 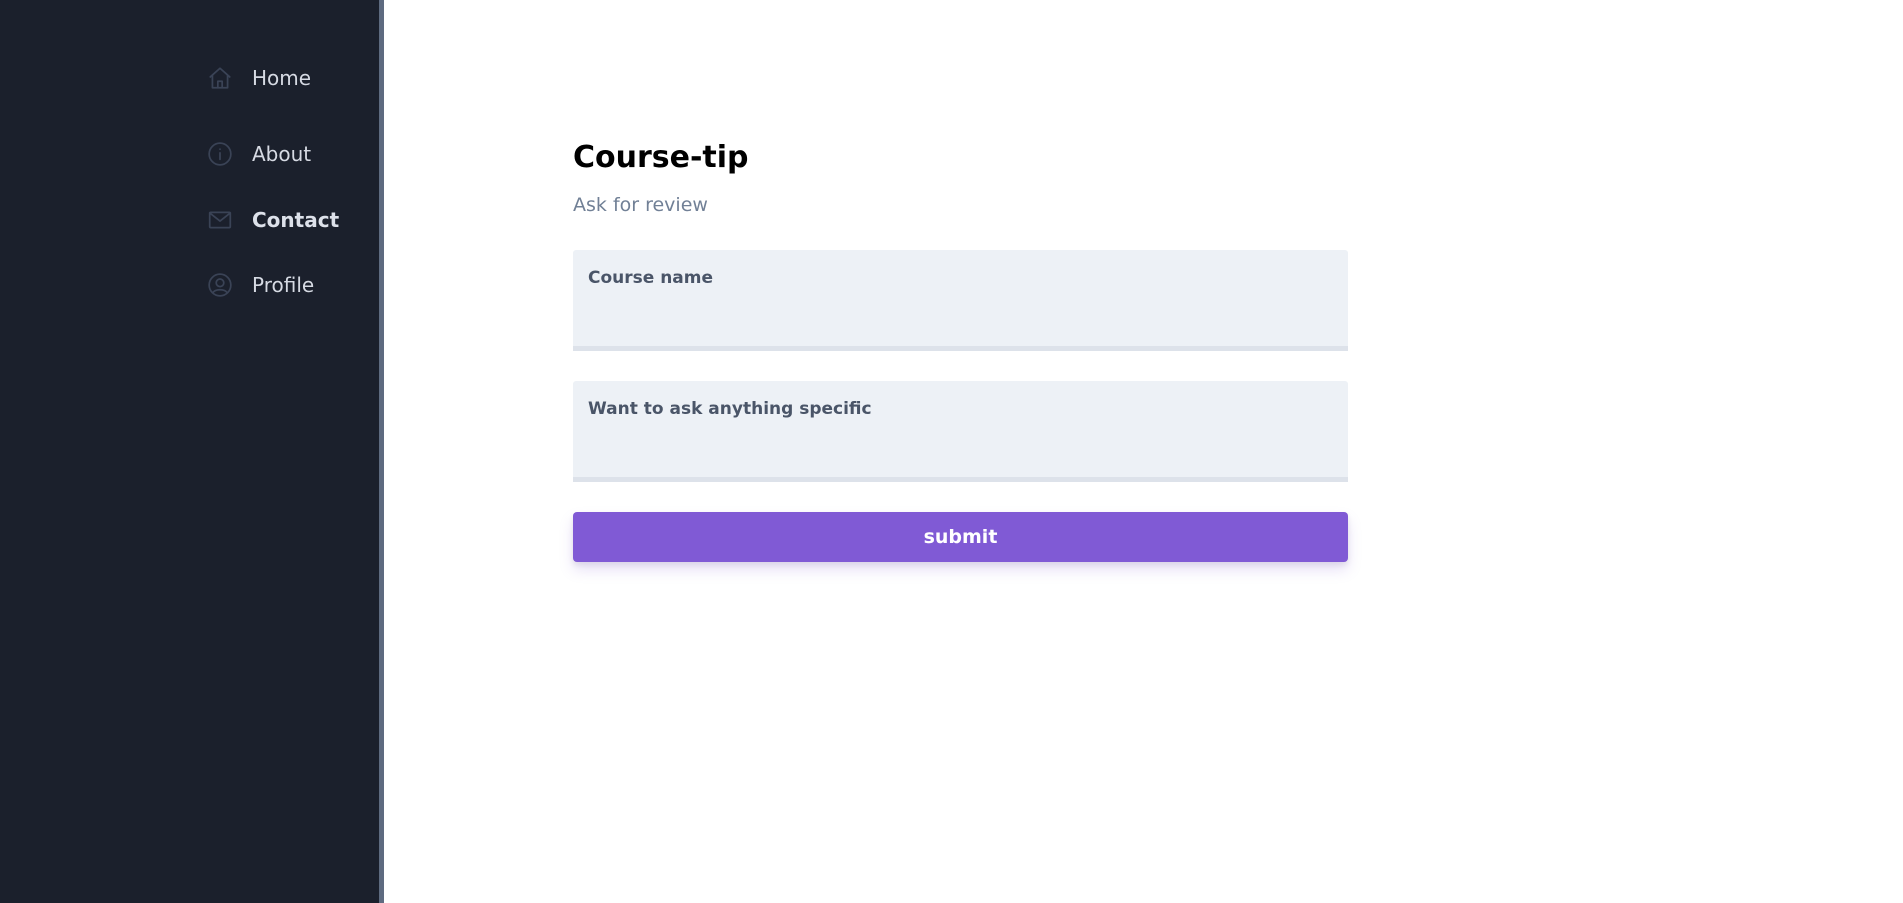 What do you see at coordinates (296, 220) in the screenshot?
I see `sidebar-item-label: Contact` at bounding box center [296, 220].